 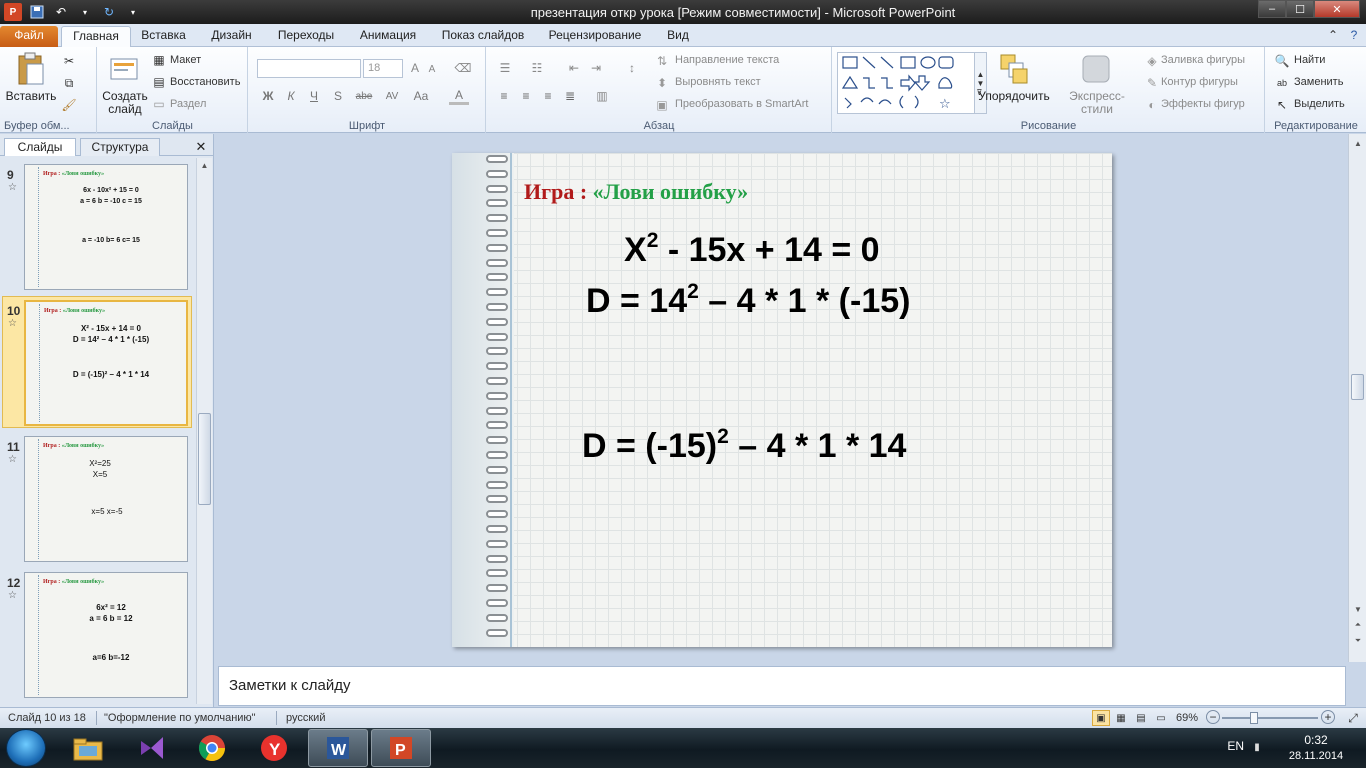 What do you see at coordinates (69, 61) in the screenshot?
I see `cut-icon: ✂` at bounding box center [69, 61].